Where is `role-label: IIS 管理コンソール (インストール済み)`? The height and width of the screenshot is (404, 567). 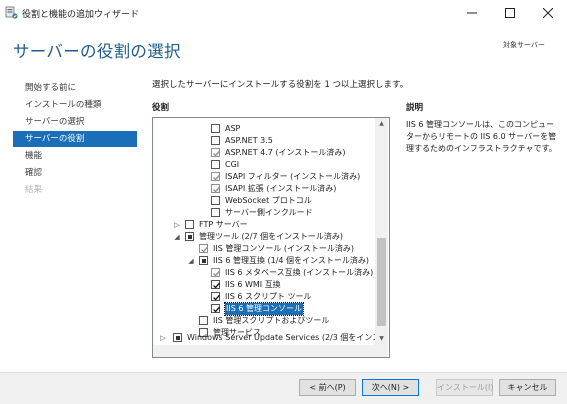
role-label: IIS 管理コンソール (インストール済み) is located at coordinates (283, 249).